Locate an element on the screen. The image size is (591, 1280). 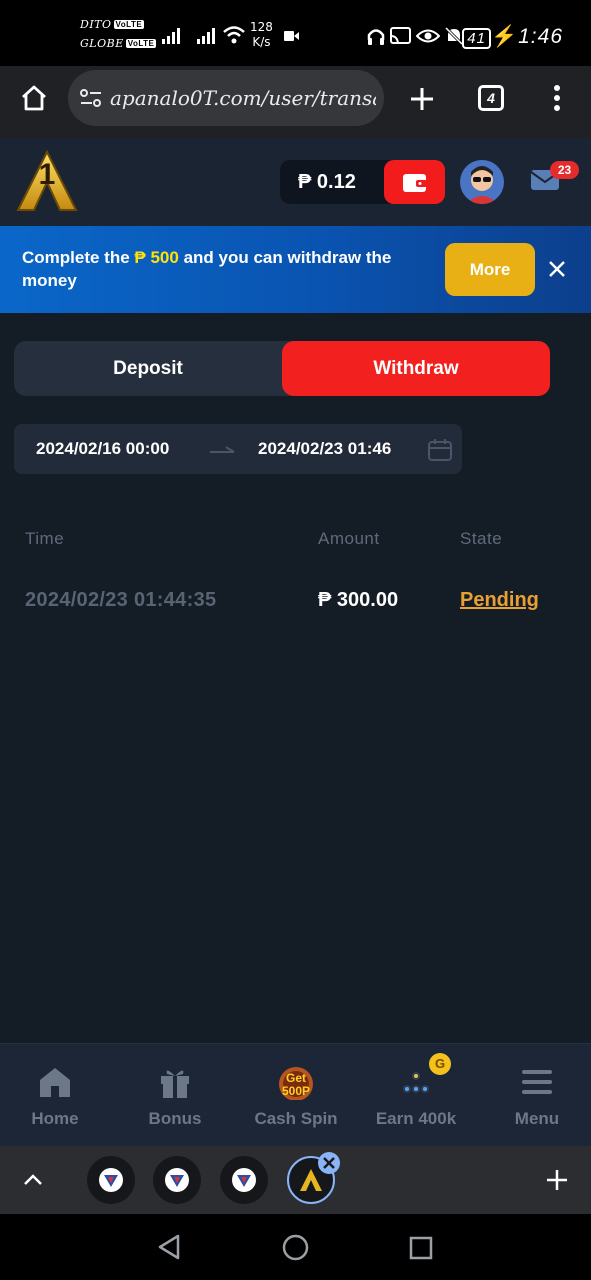
wallet-icon is located at coordinates (415, 183).